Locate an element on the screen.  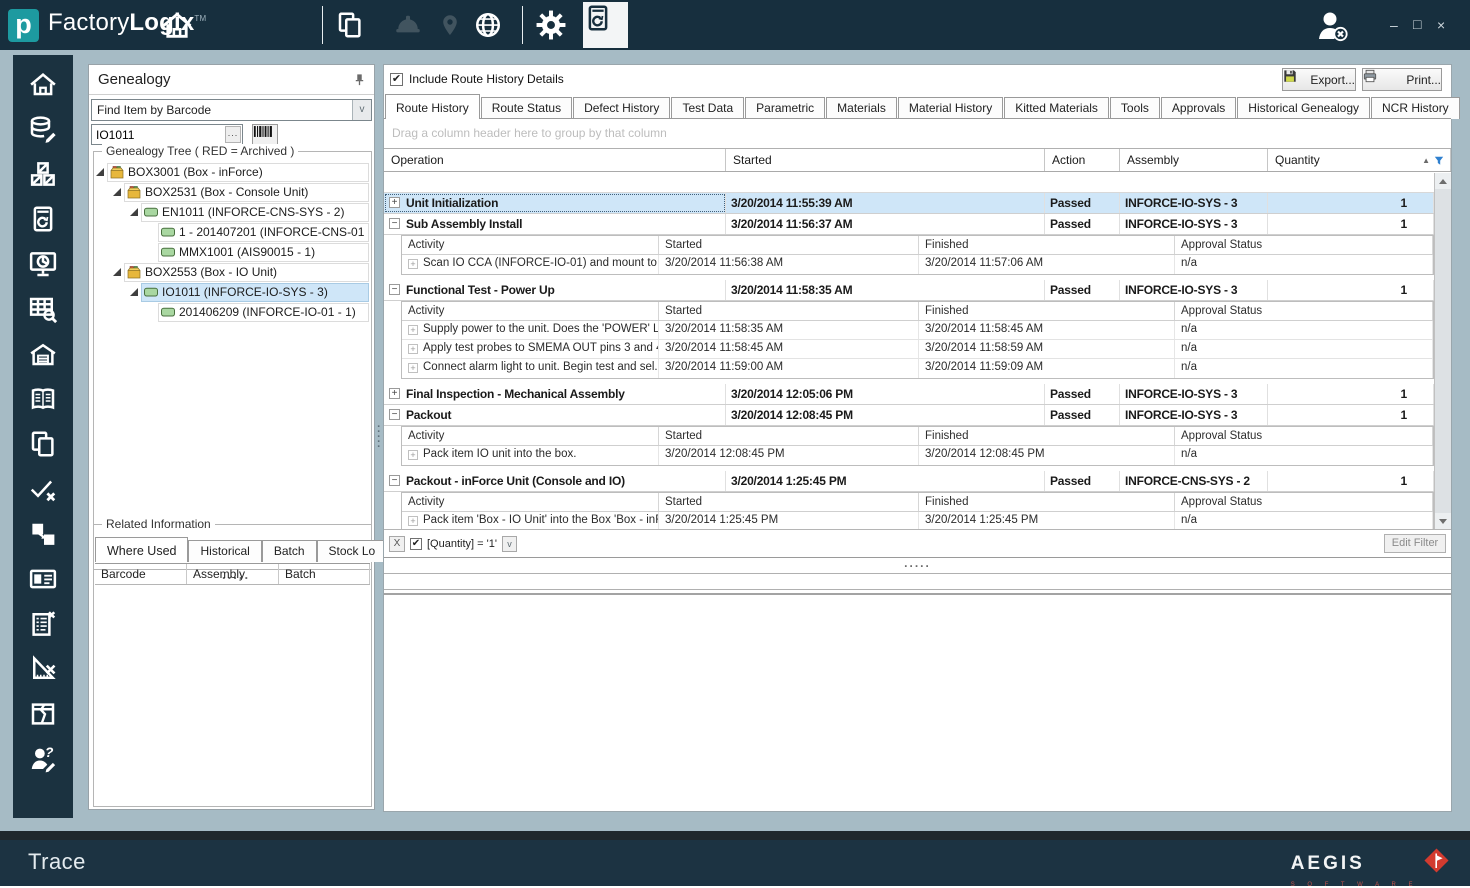
tab-ncr-history: NCR History is located at coordinates (1415, 108).